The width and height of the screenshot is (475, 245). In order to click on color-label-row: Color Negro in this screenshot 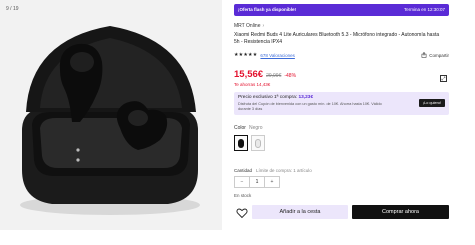, I will do `click(248, 128)`.